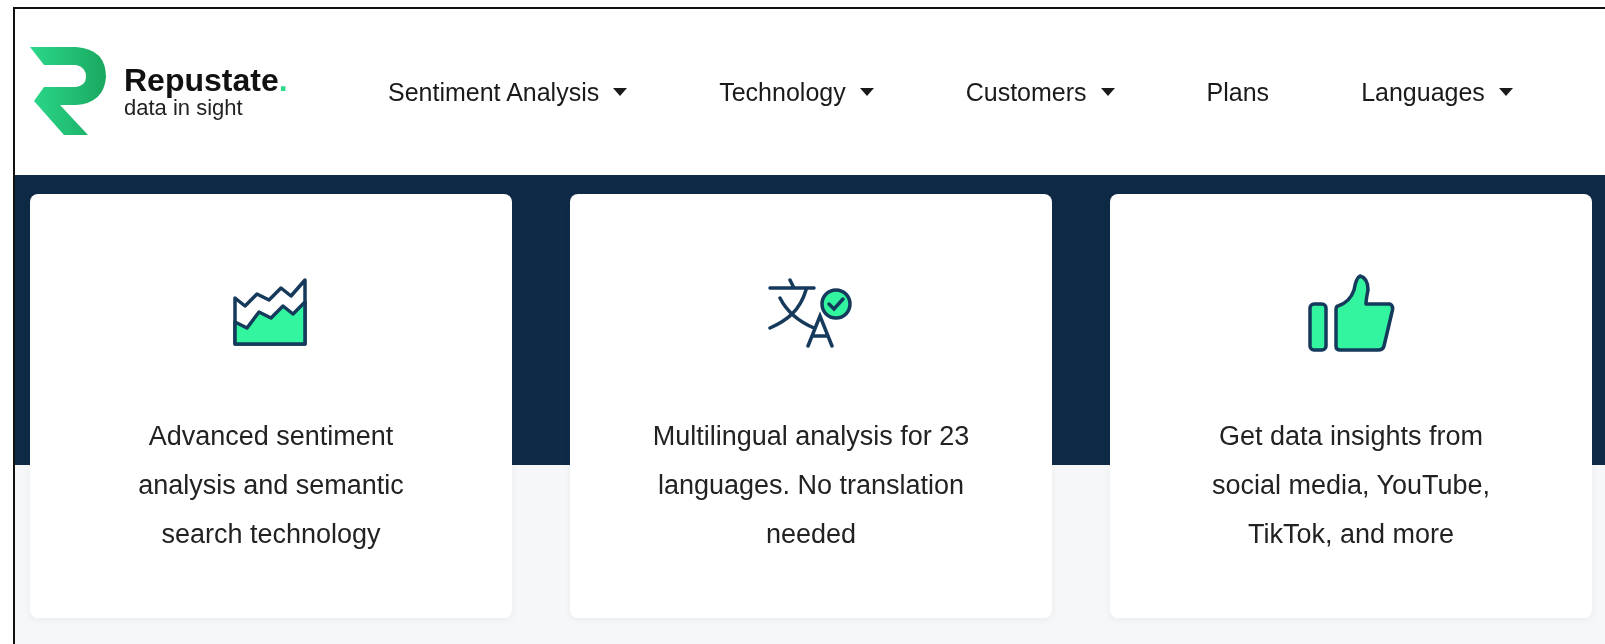  I want to click on feature-text: Multilingual analysis for 23 languages. No translation needed, so click(811, 485).